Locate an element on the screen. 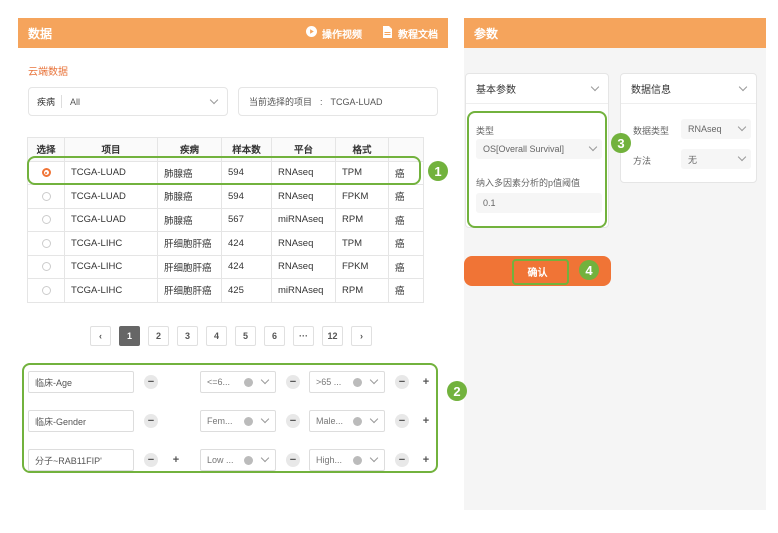 The width and height of the screenshot is (778, 533). docs-link: 教程文档 is located at coordinates (410, 33).